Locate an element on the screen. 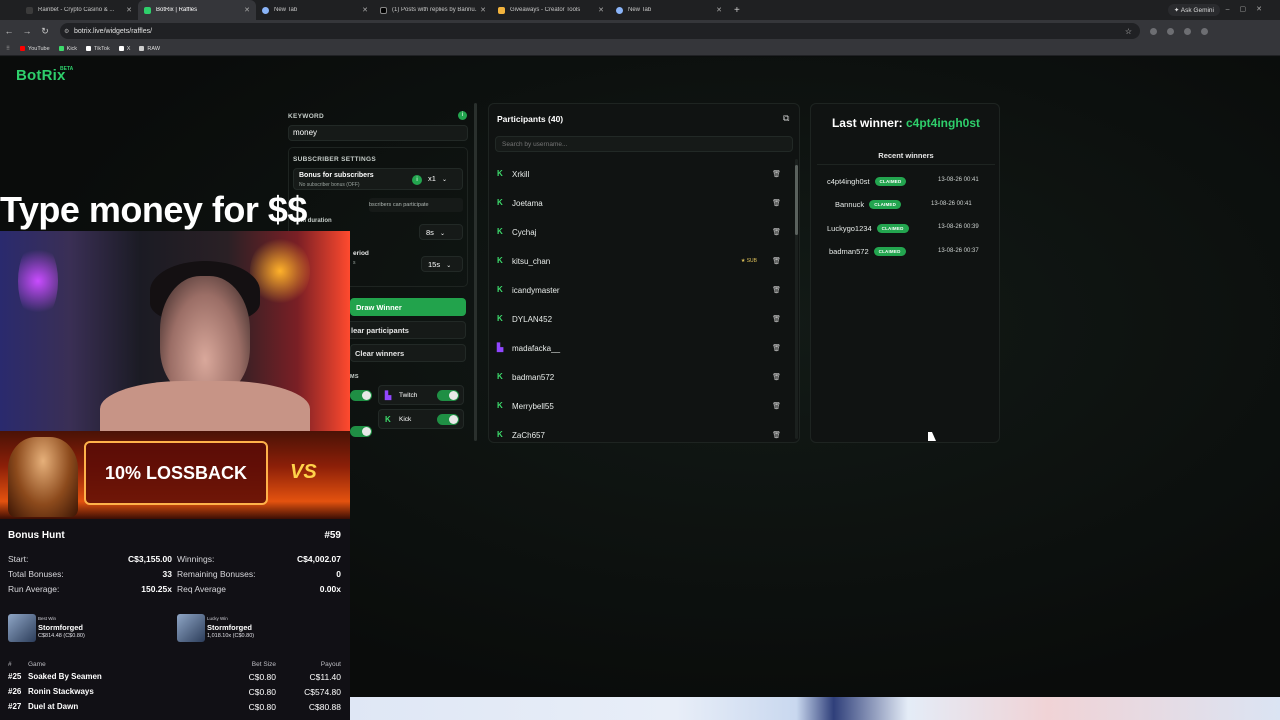  keyword-label: KEYWORD is located at coordinates (306, 116).